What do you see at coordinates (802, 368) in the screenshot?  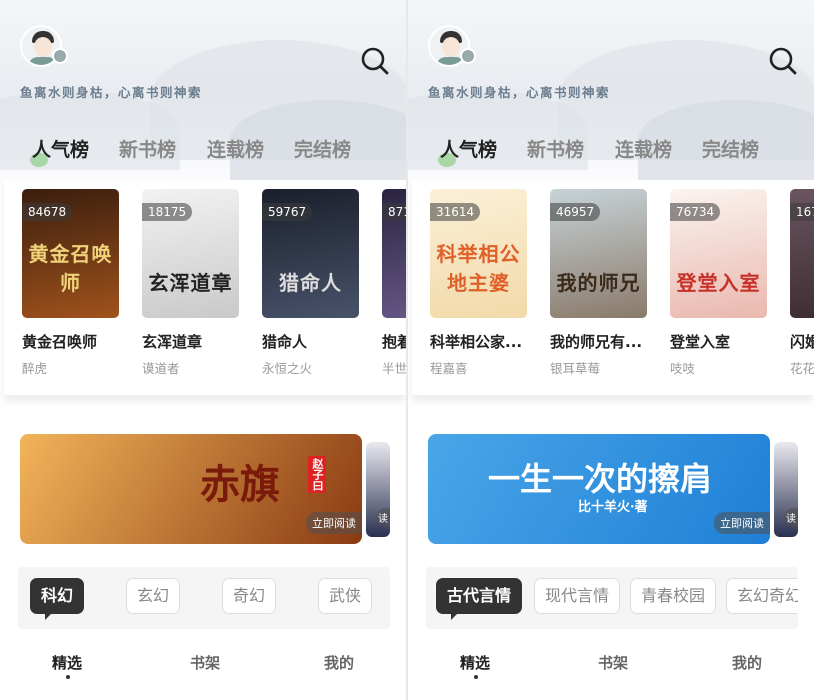 I see `book-author: 花花` at bounding box center [802, 368].